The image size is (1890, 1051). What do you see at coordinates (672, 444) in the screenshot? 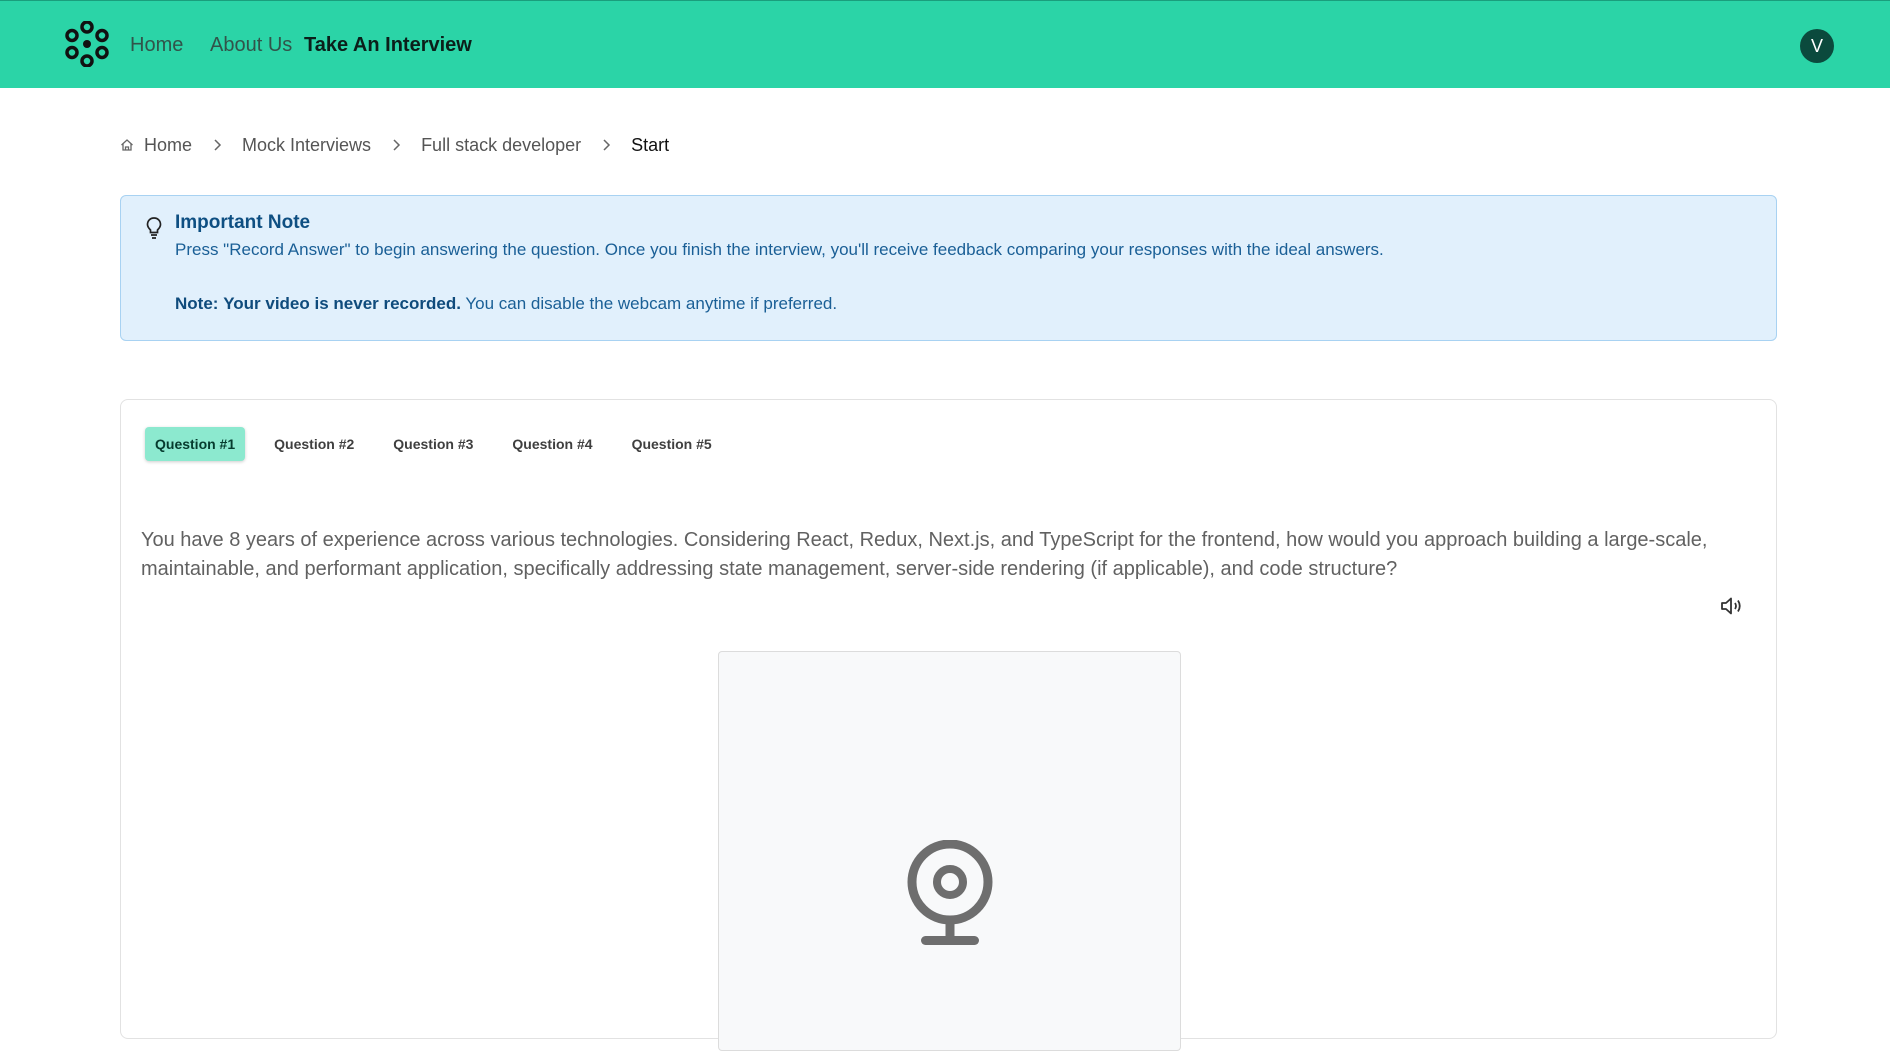
I see `tab-question-5: Question #5` at bounding box center [672, 444].